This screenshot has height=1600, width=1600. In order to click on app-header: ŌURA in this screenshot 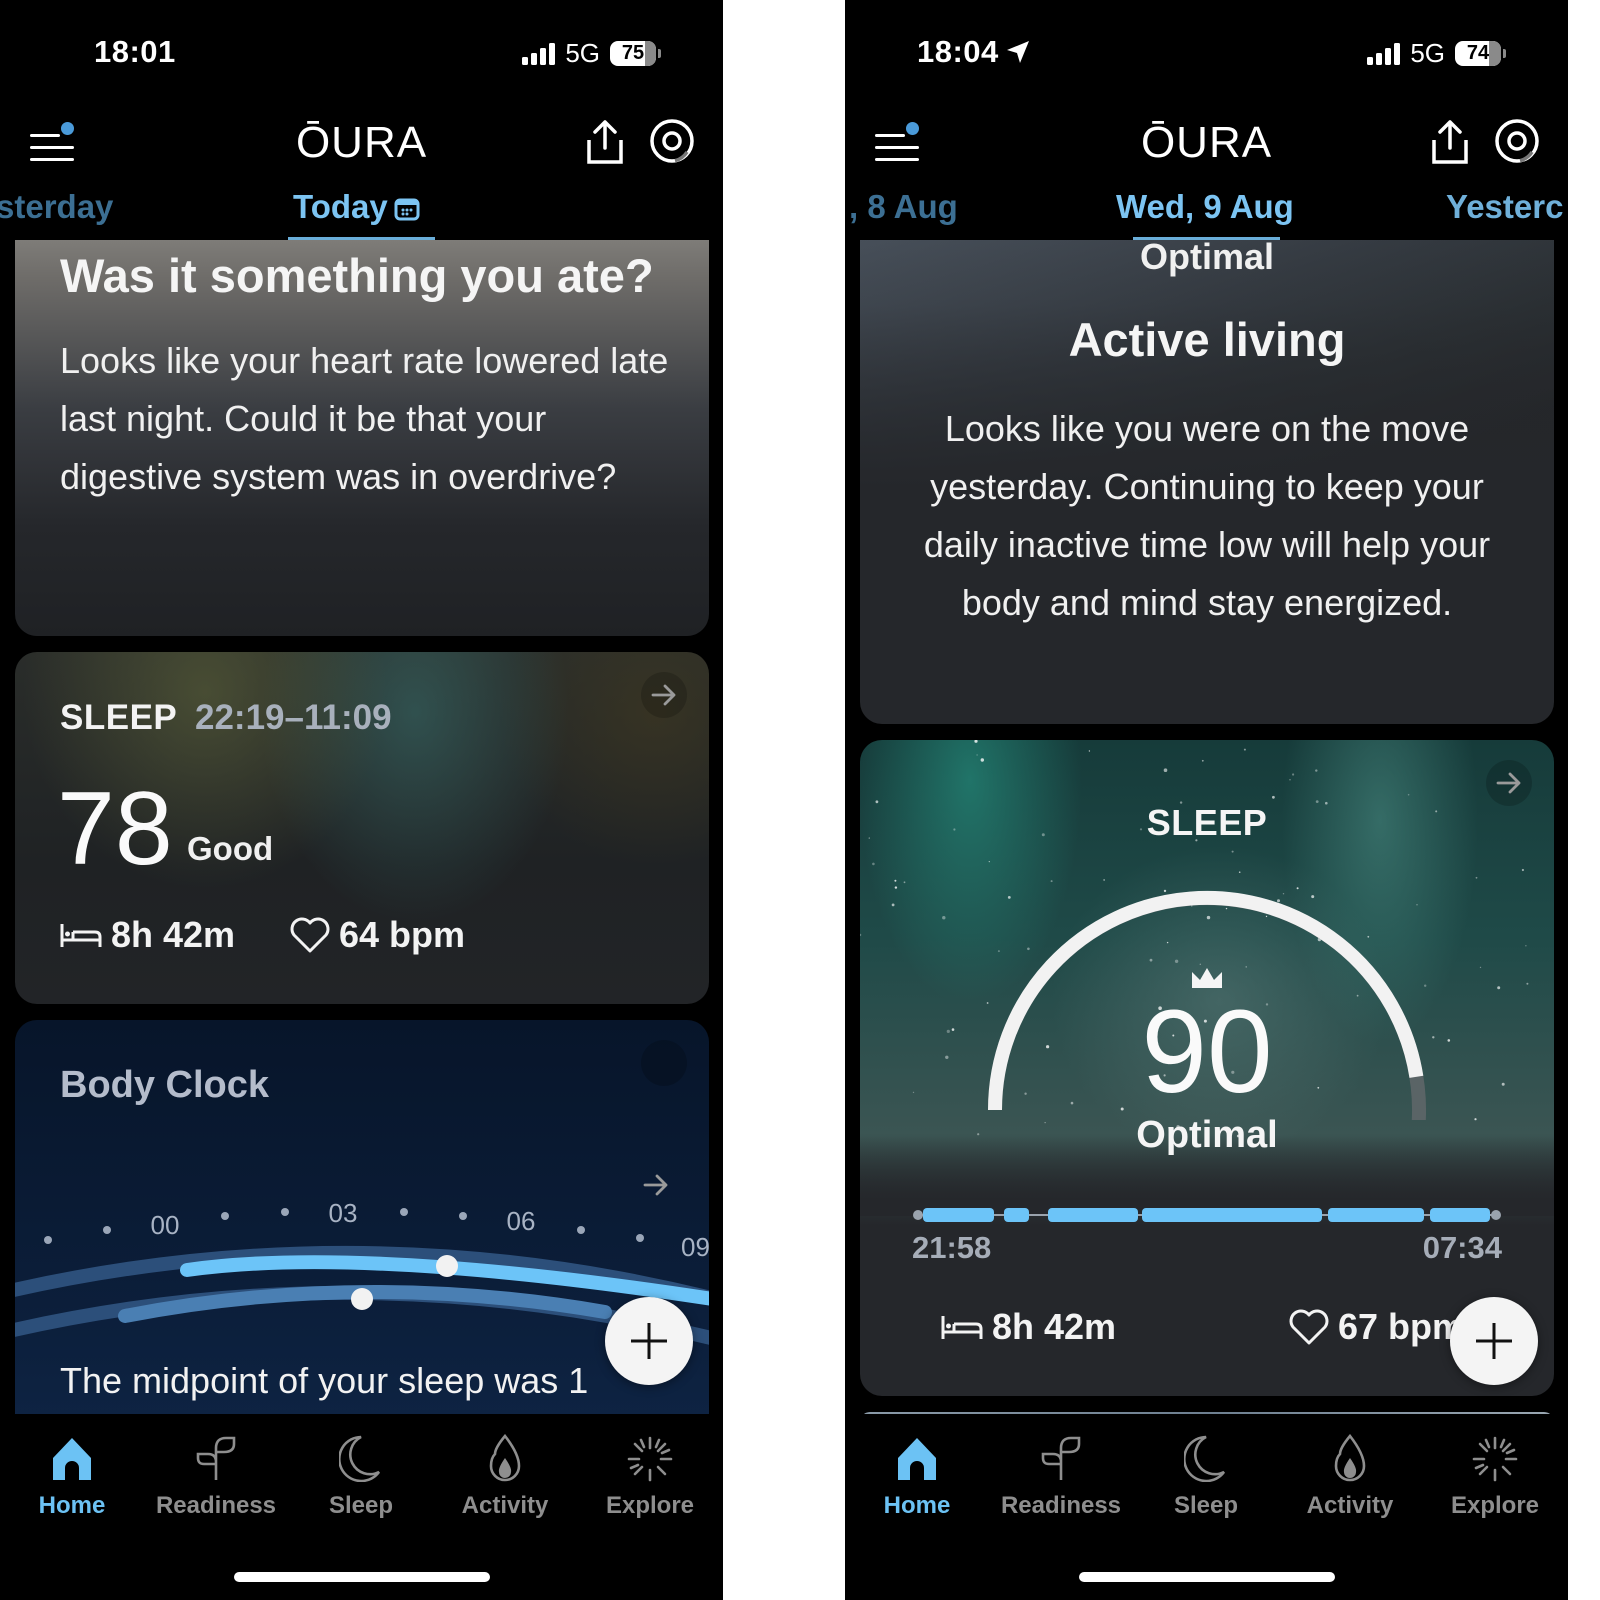, I will do `click(1206, 140)`.